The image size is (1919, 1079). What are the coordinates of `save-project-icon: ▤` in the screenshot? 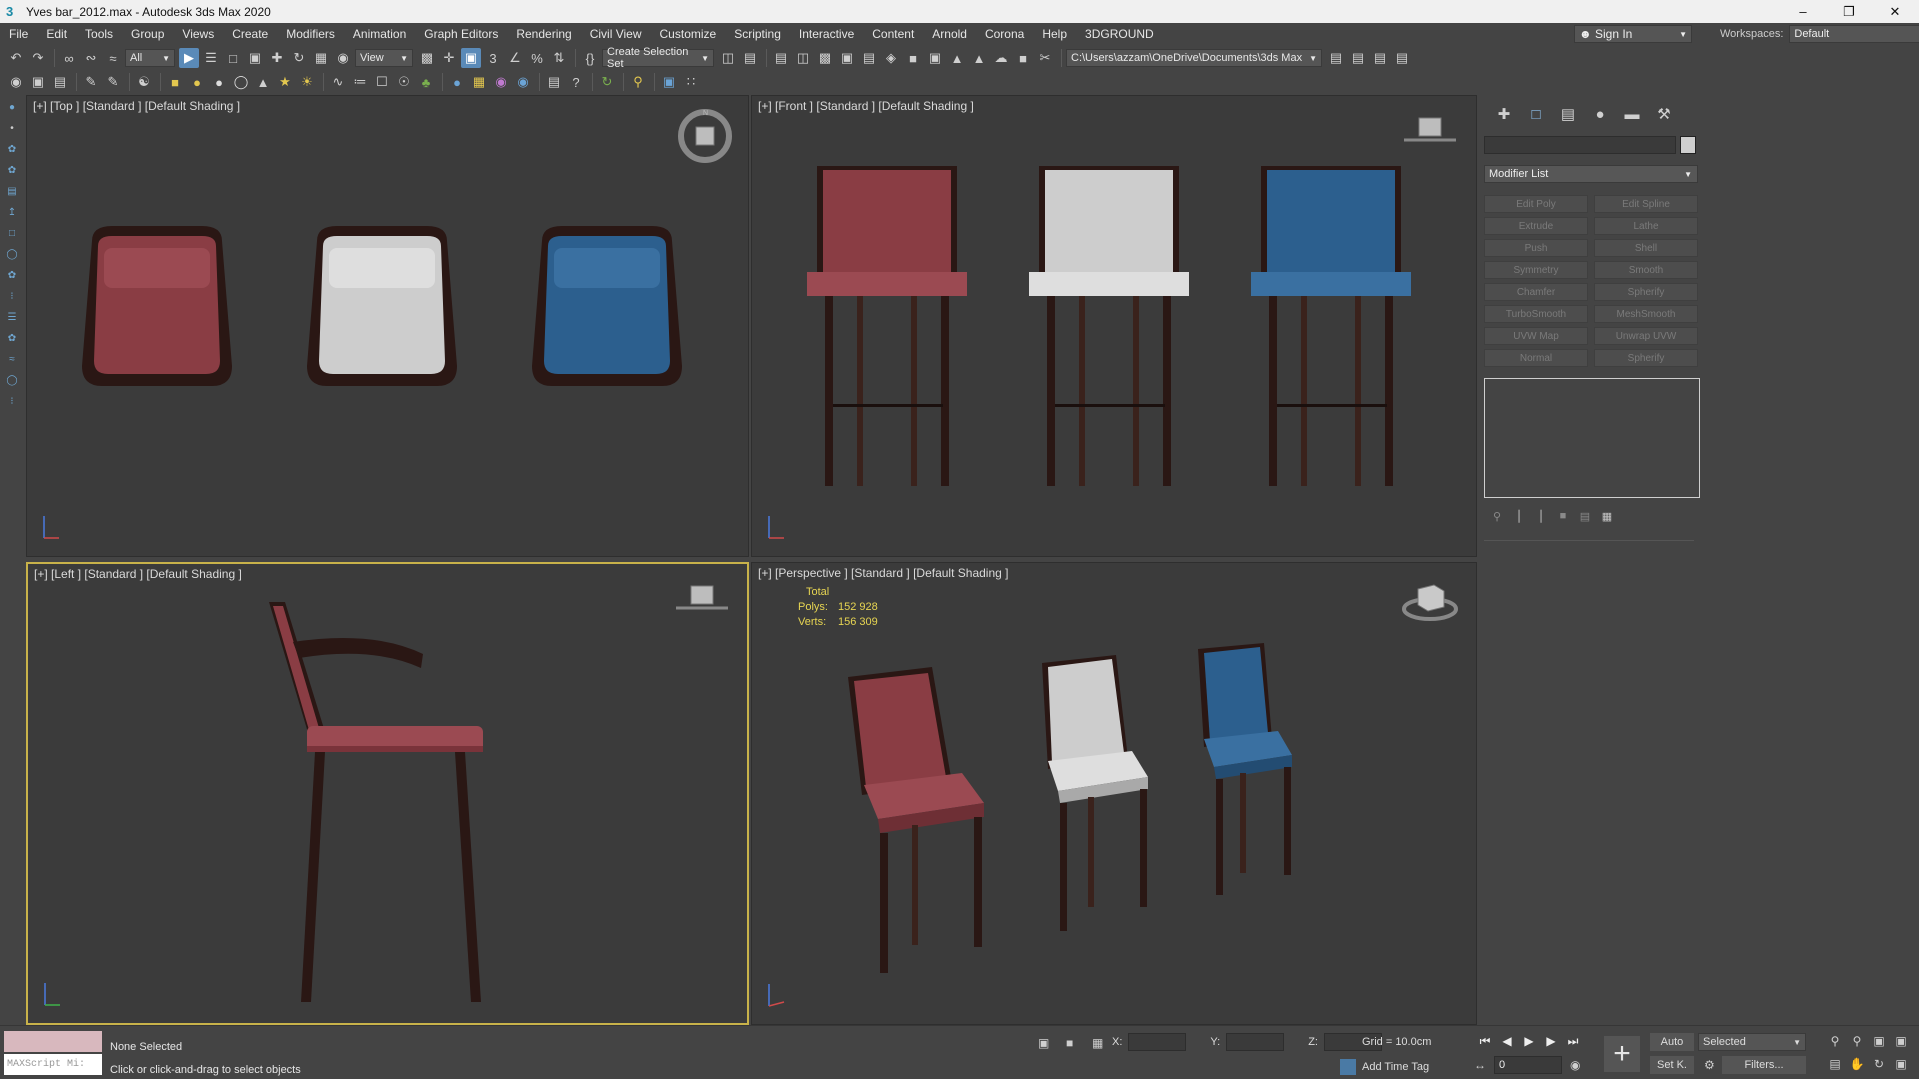 It's located at (1380, 58).